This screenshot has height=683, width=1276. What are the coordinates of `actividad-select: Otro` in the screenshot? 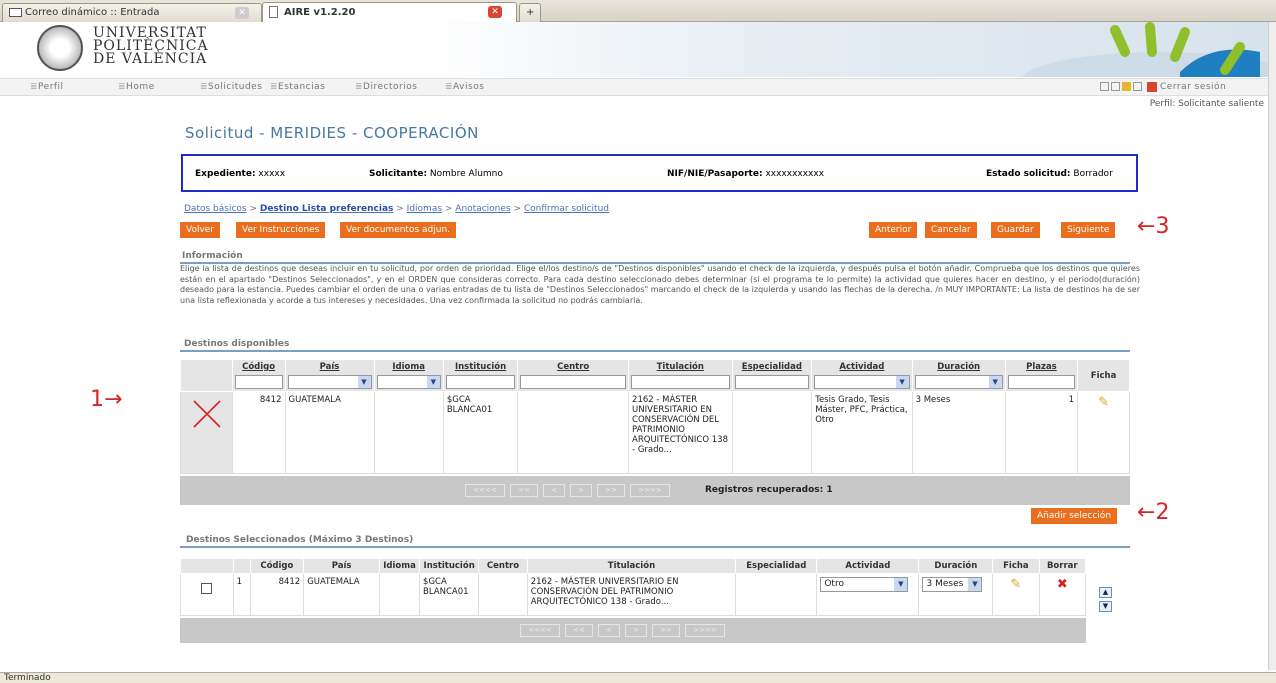 It's located at (864, 584).